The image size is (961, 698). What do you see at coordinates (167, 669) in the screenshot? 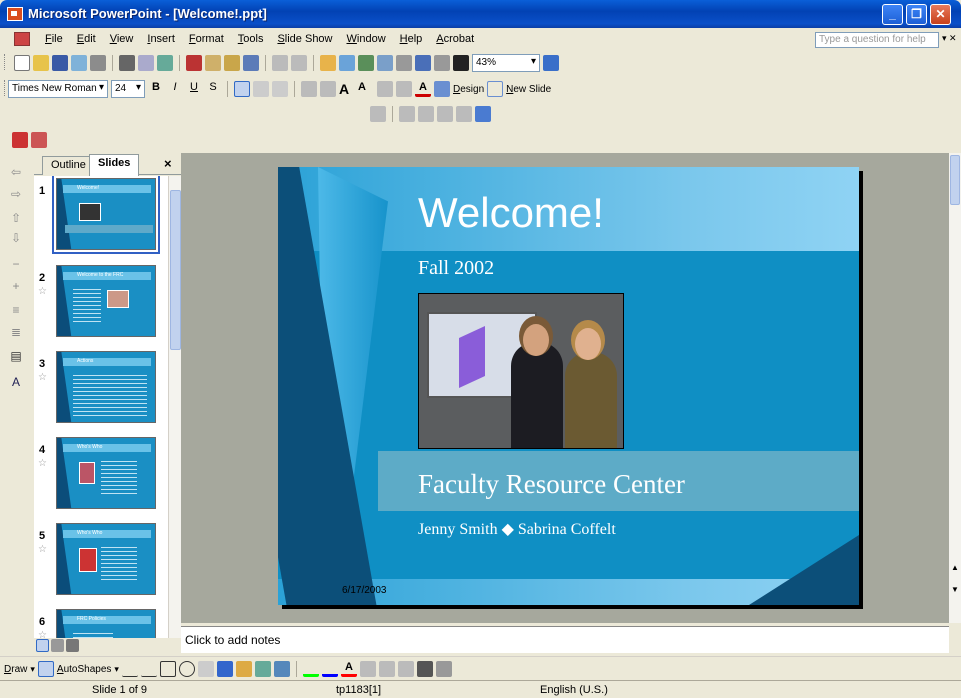
I see `rectangle-tool-icon` at bounding box center [167, 669].